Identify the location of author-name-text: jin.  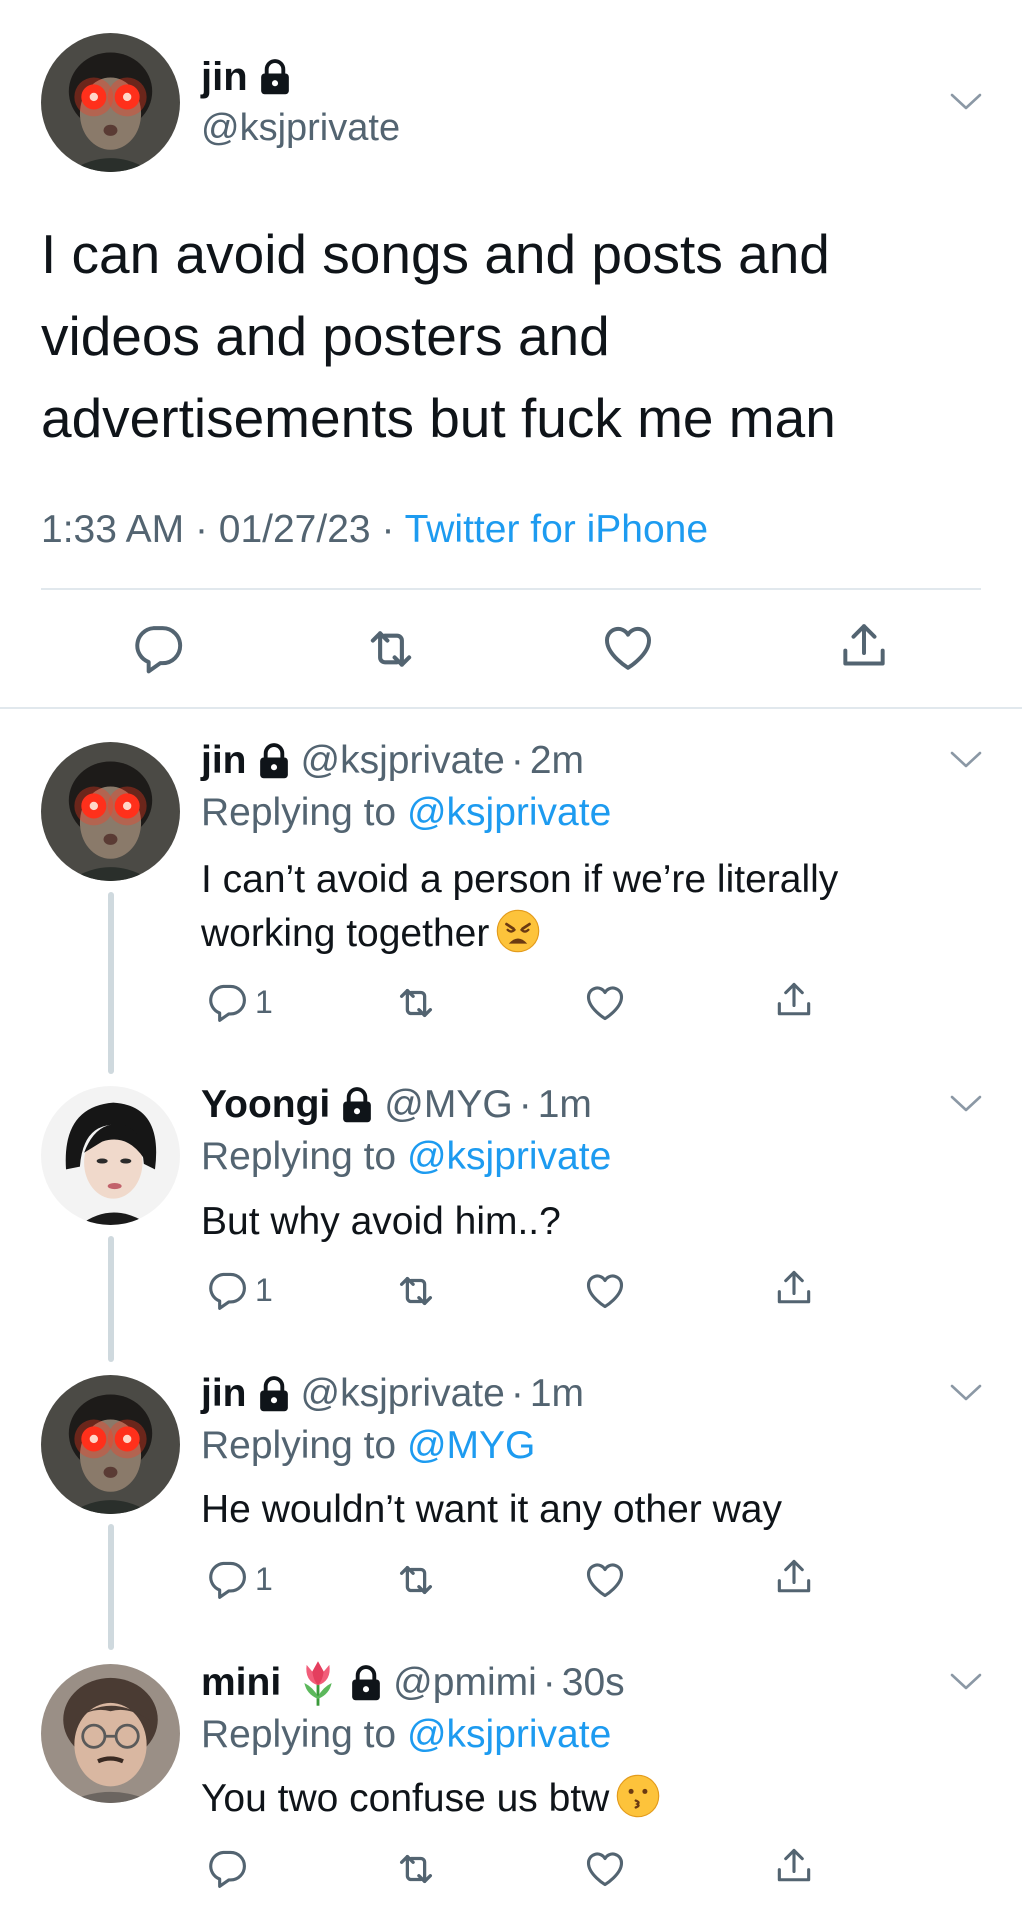
(224, 77).